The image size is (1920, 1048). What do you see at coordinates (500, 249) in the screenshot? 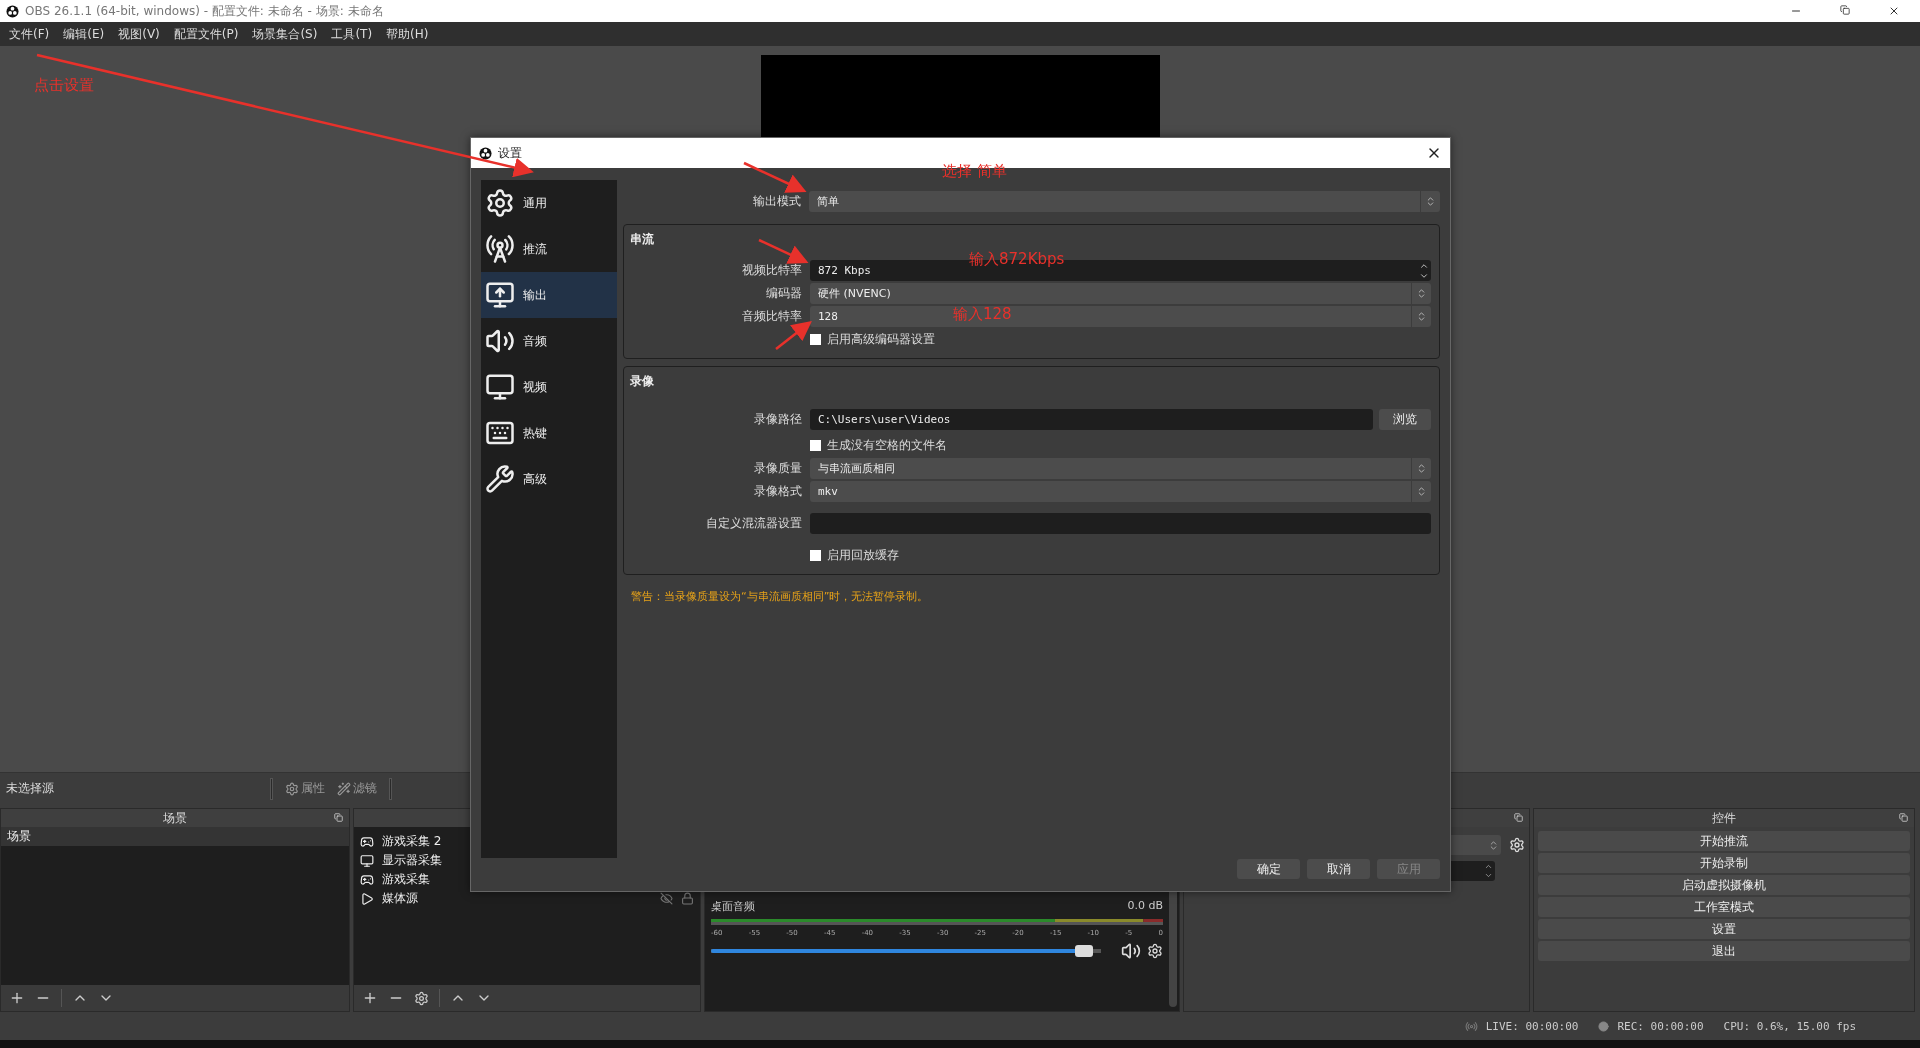
I see `antenna-icon` at bounding box center [500, 249].